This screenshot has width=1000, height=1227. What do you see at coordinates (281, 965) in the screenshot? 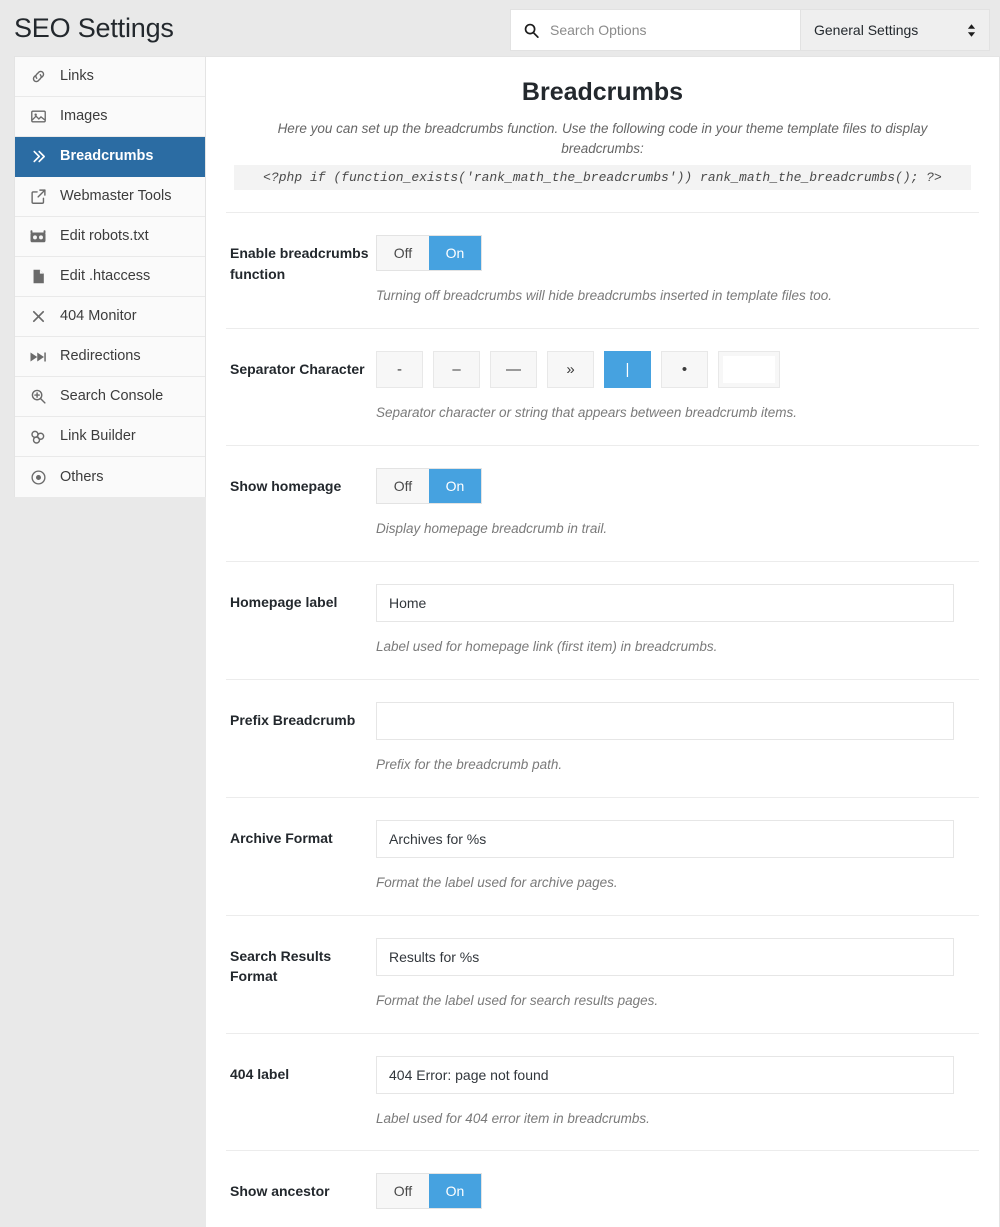
I see `setting-label: Search Results Format` at bounding box center [281, 965].